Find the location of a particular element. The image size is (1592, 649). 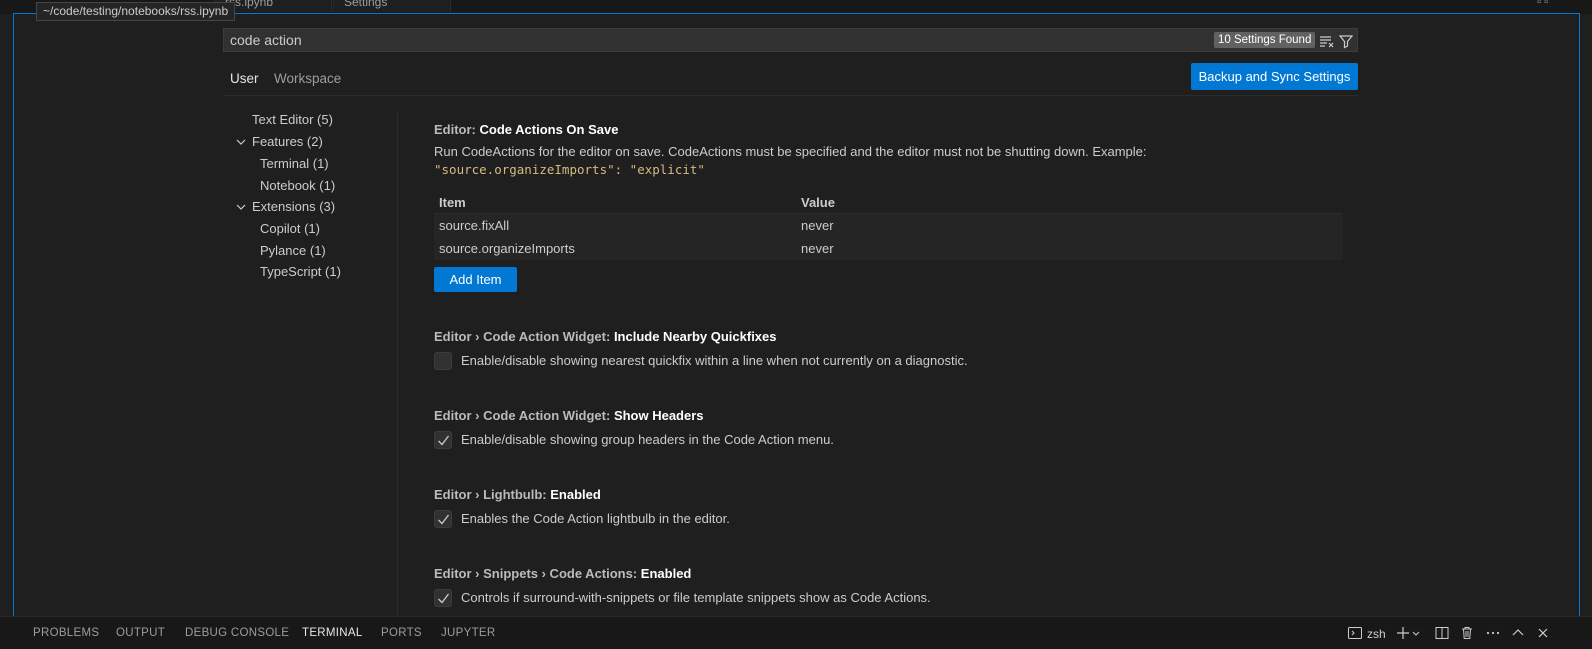

code-example: "source.organizeImports": "explicit" is located at coordinates (569, 169).